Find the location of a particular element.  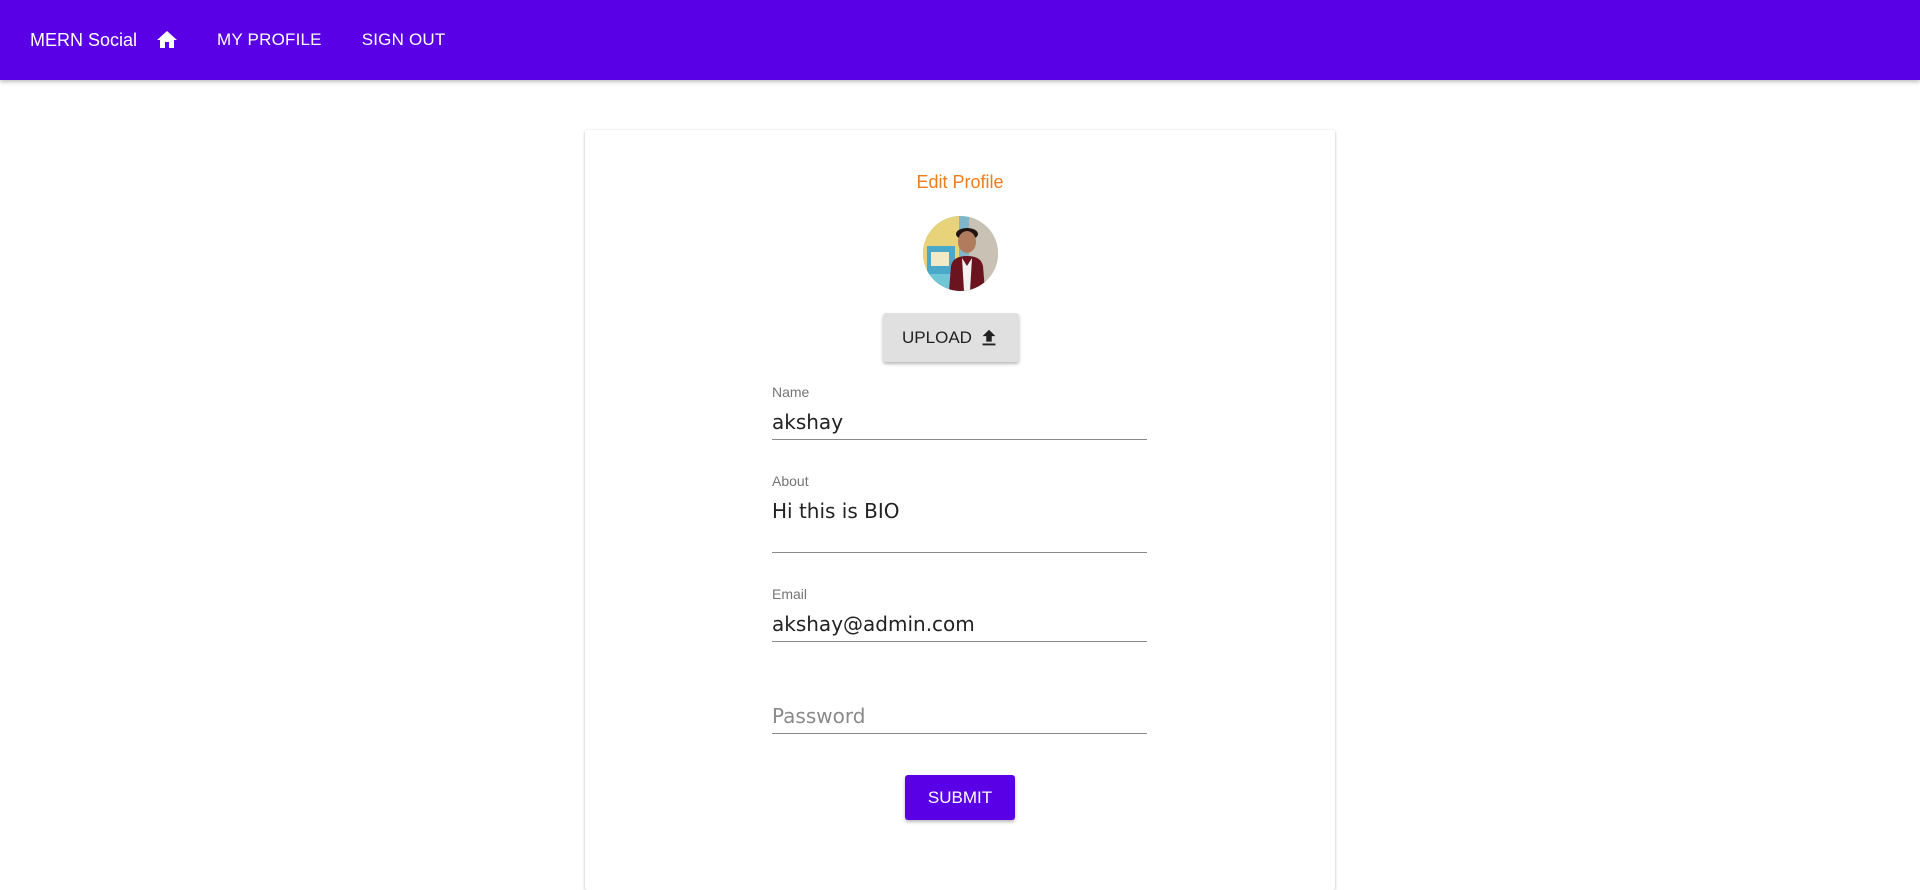

about-input: Hi this is BIO is located at coordinates (959, 511).